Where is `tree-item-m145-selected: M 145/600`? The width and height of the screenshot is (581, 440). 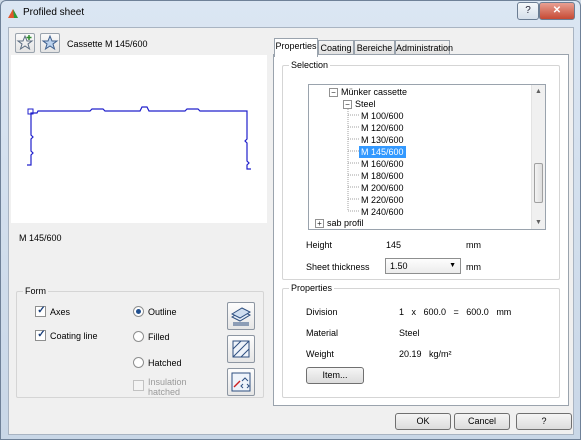 tree-item-m145-selected: M 145/600 is located at coordinates (382, 152).